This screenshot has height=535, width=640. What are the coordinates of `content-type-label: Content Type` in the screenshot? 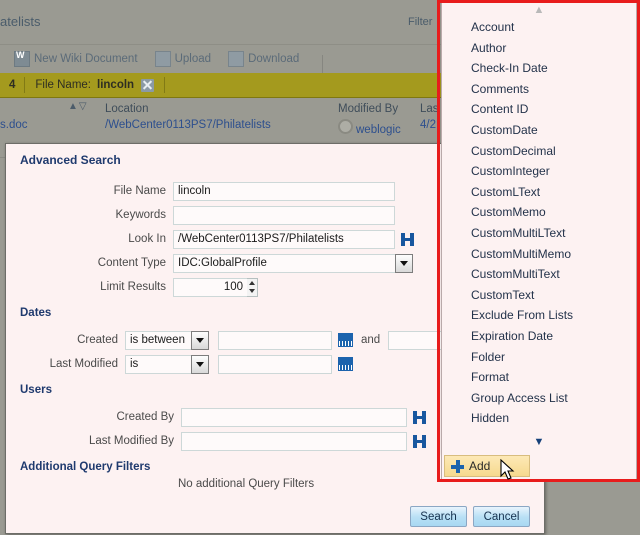 It's located at (131, 263).